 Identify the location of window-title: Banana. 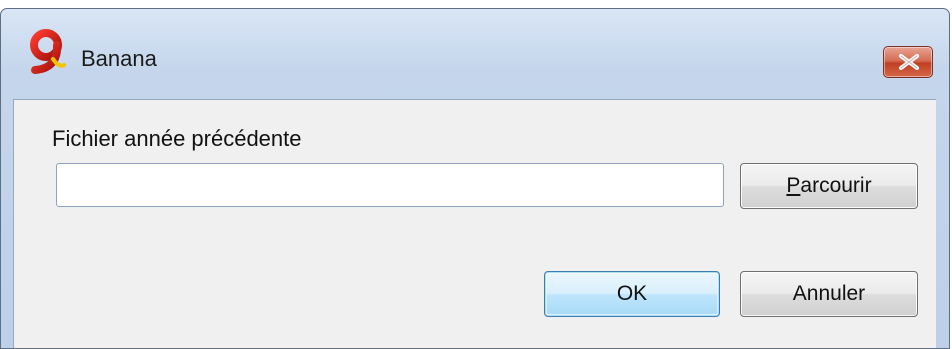
(119, 58).